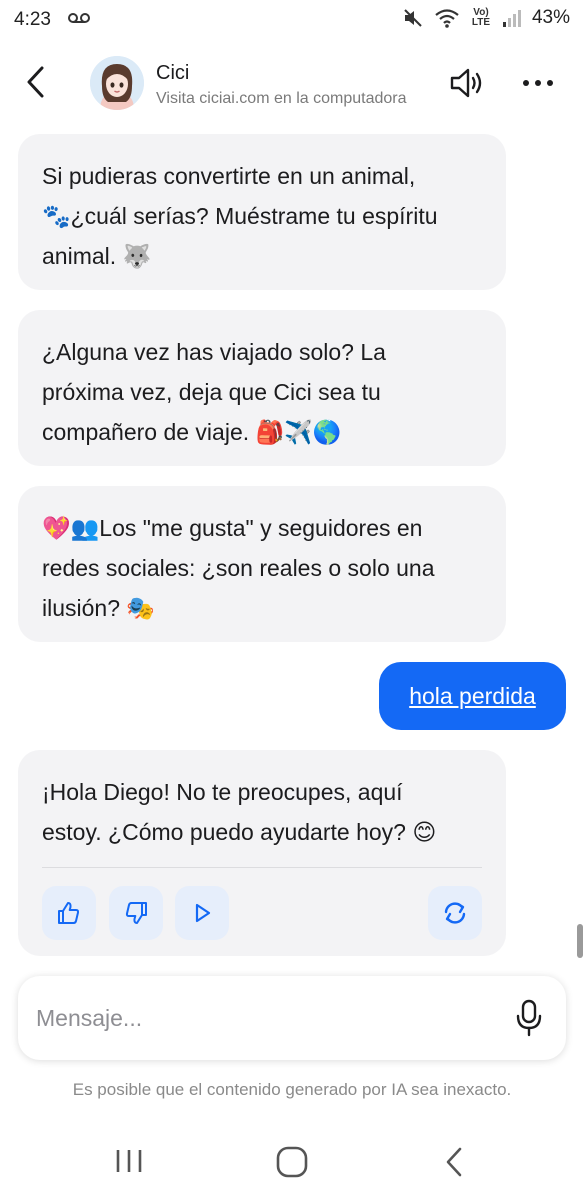 The width and height of the screenshot is (584, 1200). What do you see at coordinates (266, 1018) in the screenshot?
I see `message-input` at bounding box center [266, 1018].